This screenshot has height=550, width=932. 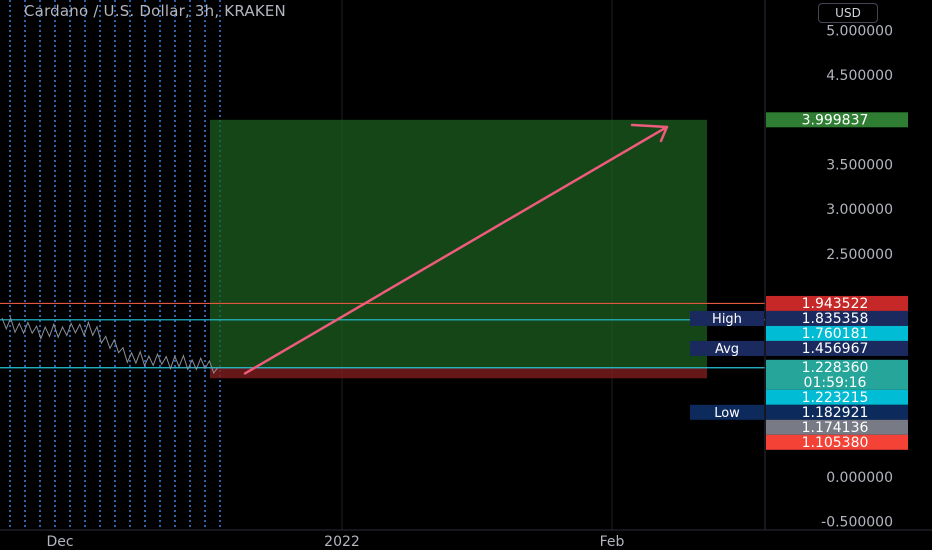 I want to click on price-label-tag: High, so click(x=727, y=319).